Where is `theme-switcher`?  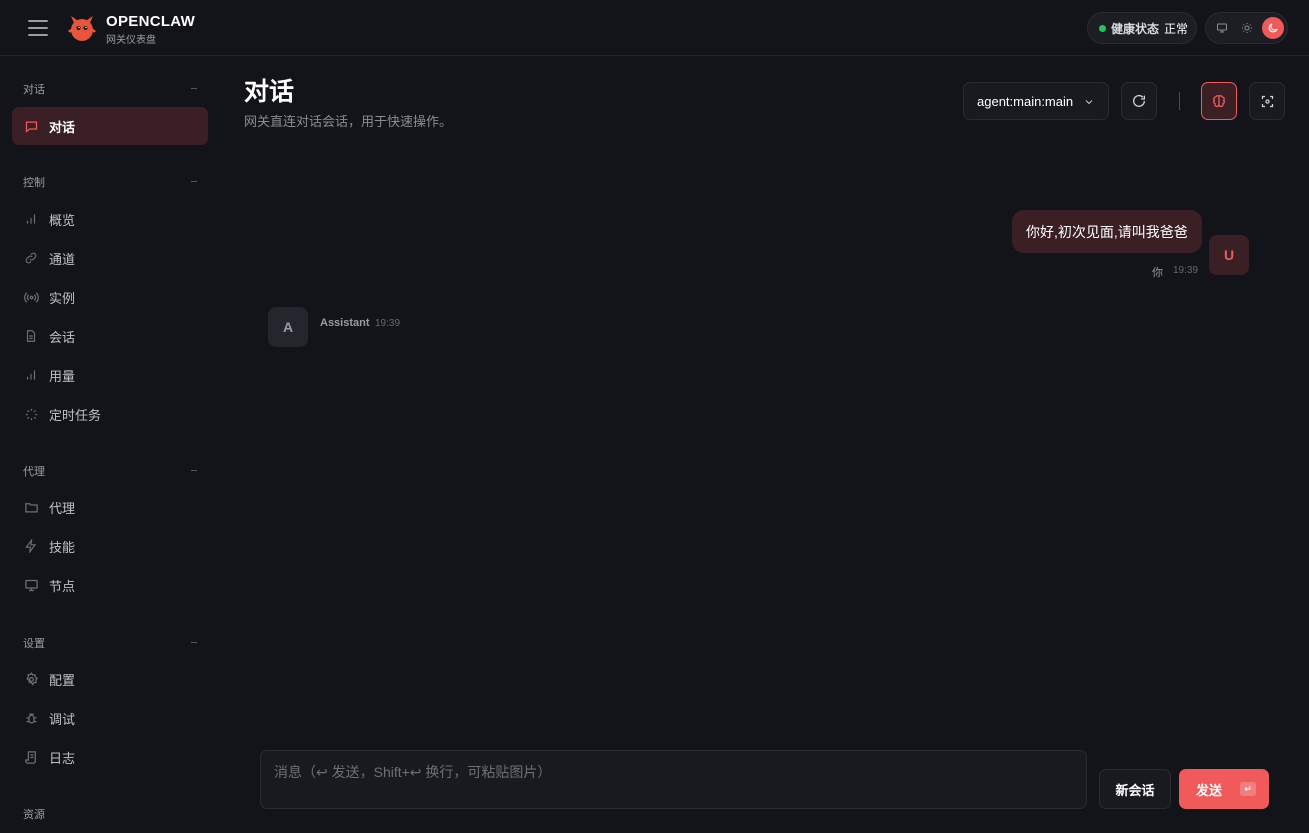
theme-switcher is located at coordinates (1246, 28).